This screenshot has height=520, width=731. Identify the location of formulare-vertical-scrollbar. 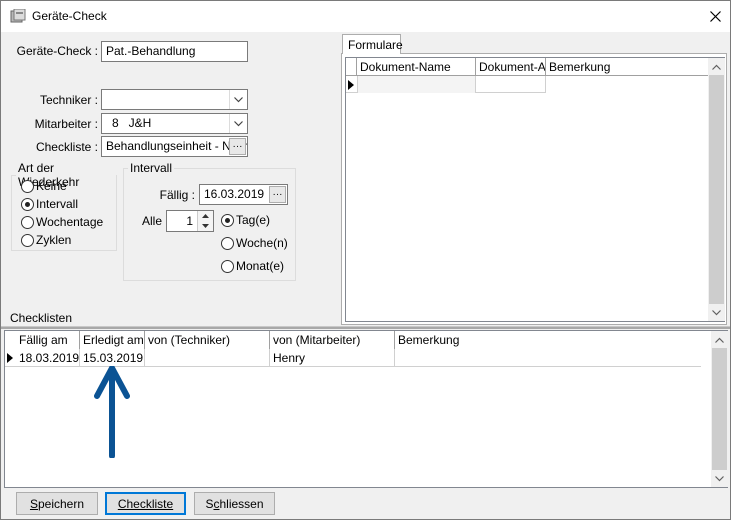
(716, 189).